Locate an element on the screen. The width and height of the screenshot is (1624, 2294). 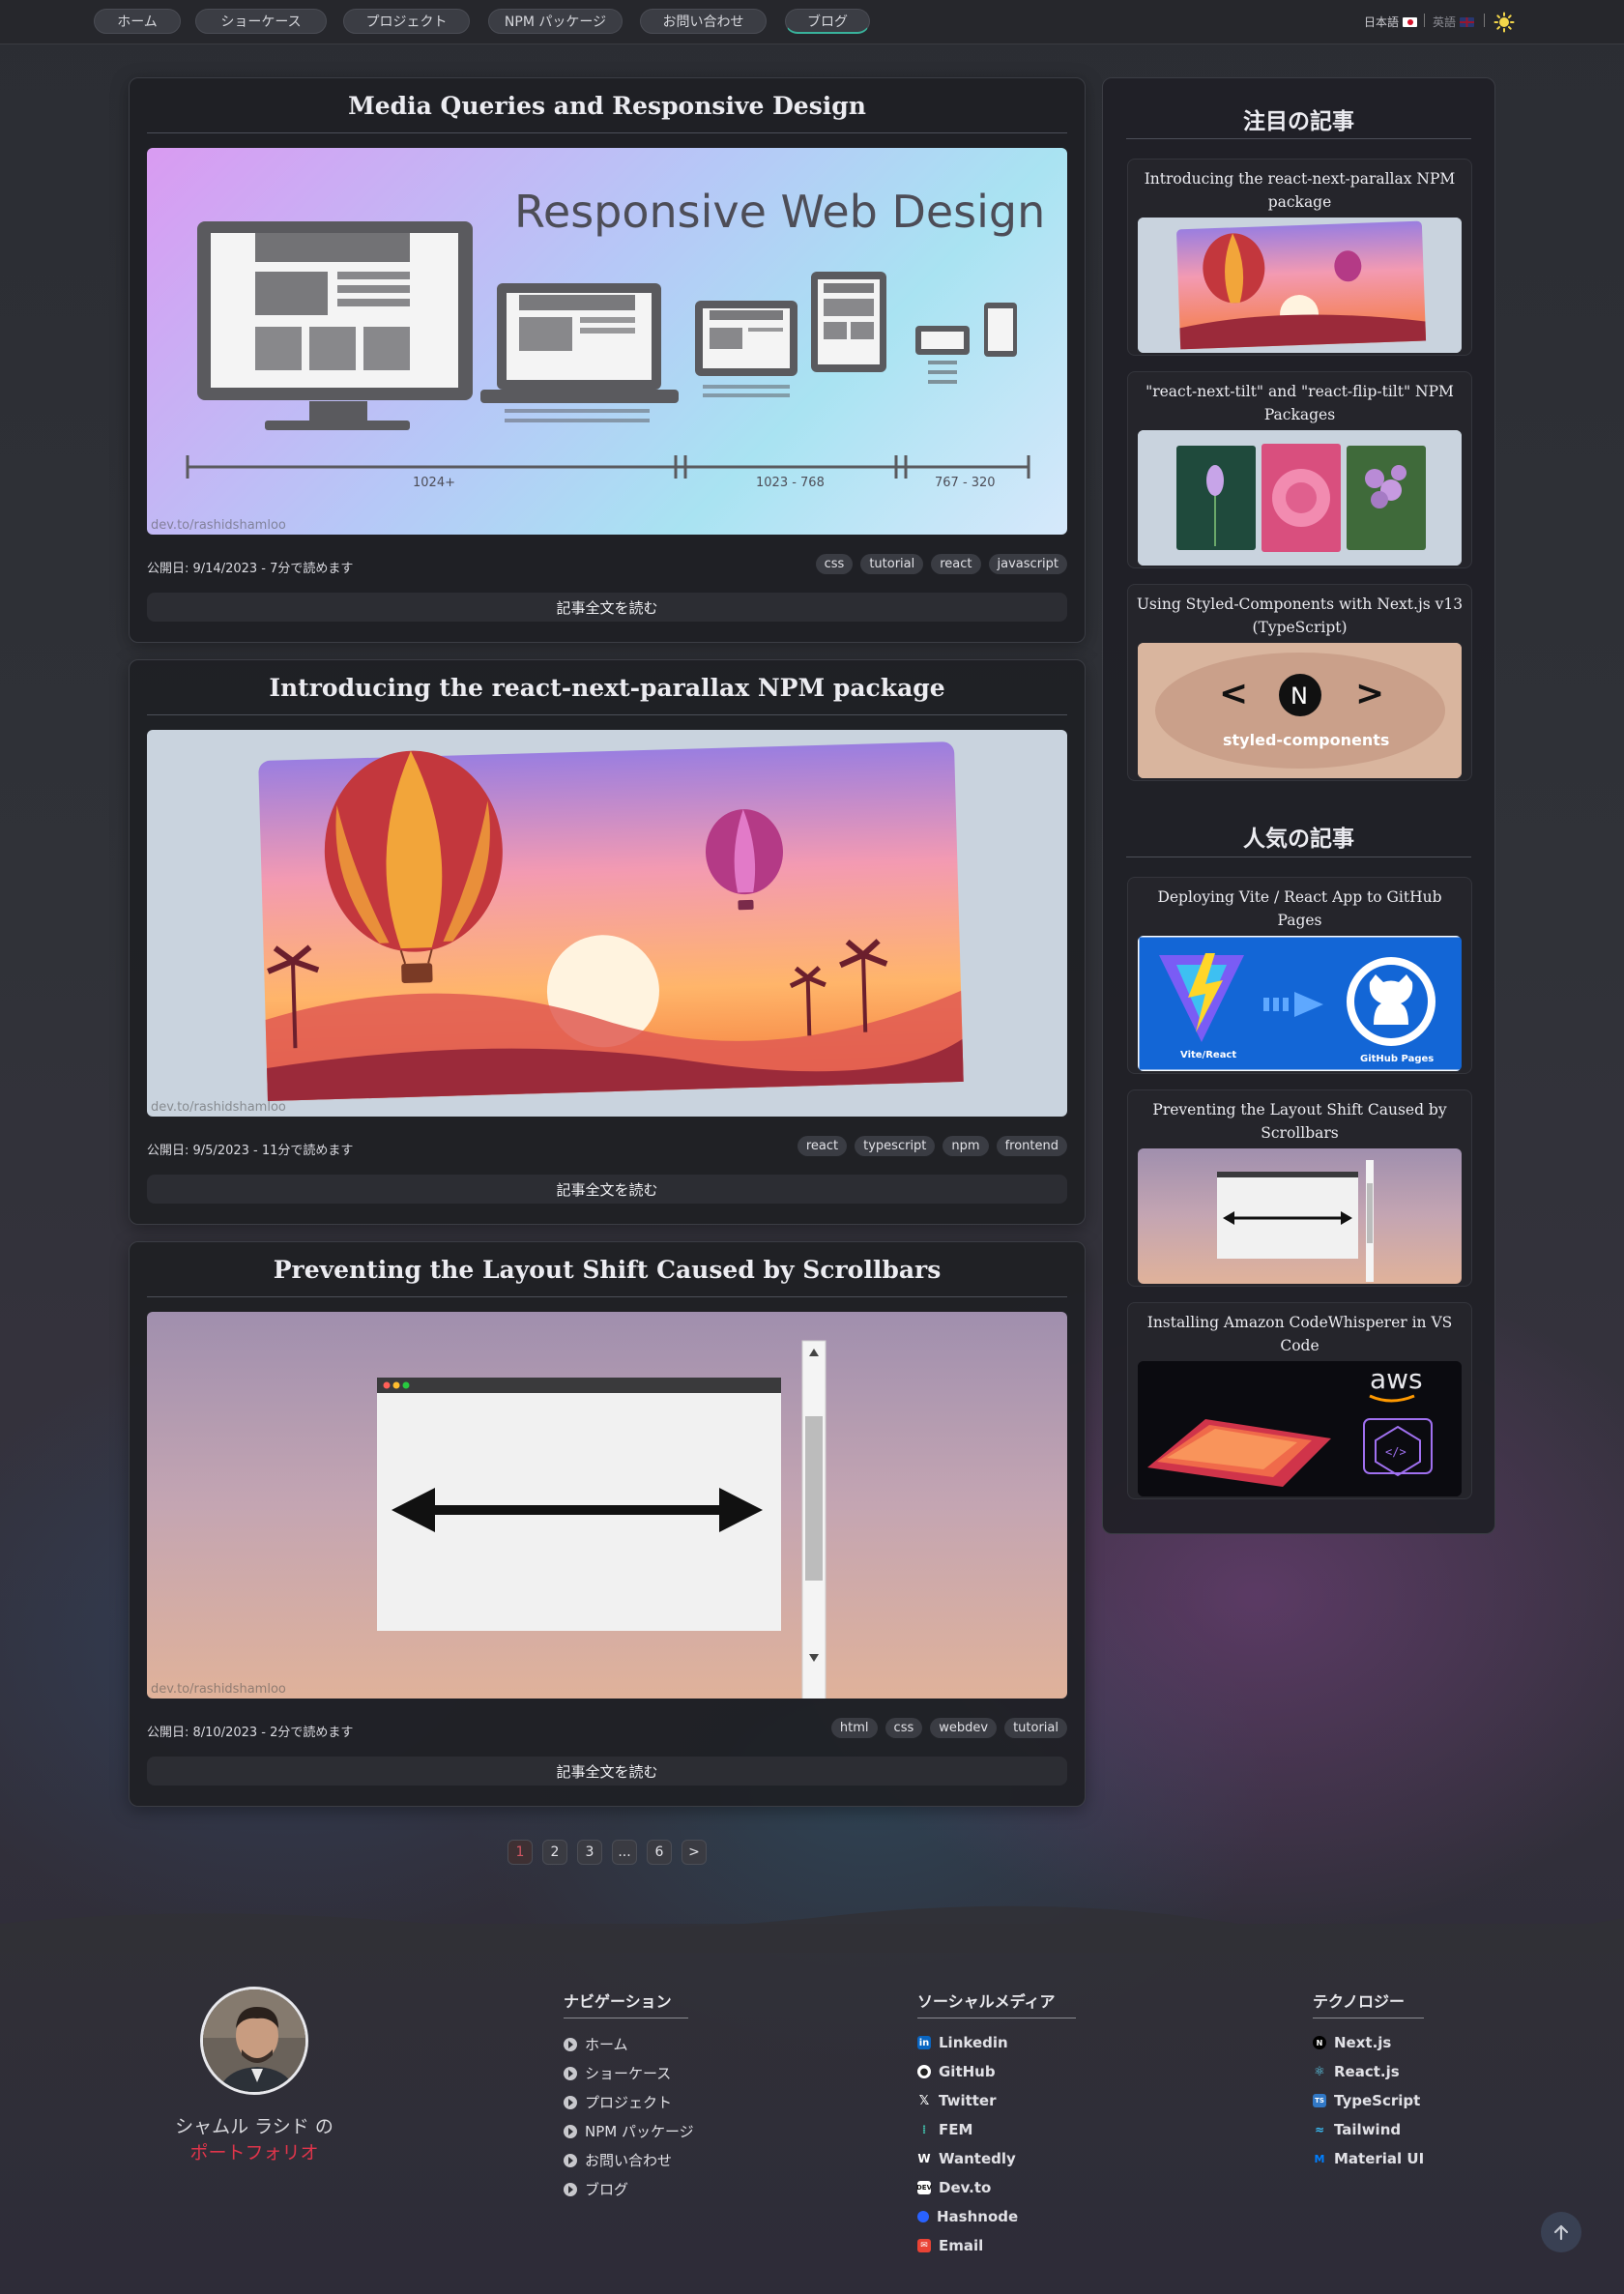
parallax-balloon-illustration is located at coordinates (611, 921).